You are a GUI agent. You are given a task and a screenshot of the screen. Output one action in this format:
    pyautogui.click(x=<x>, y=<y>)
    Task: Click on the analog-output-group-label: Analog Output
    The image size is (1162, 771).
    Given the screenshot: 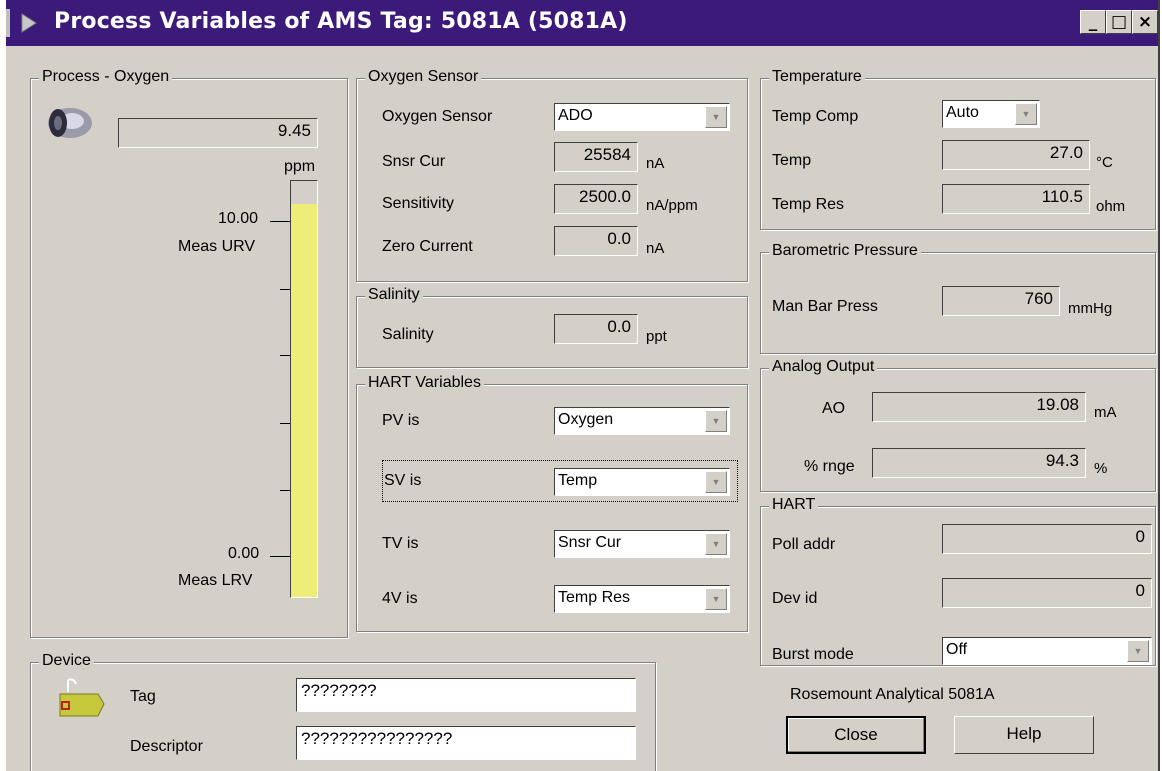 What is the action you would take?
    pyautogui.click(x=823, y=367)
    